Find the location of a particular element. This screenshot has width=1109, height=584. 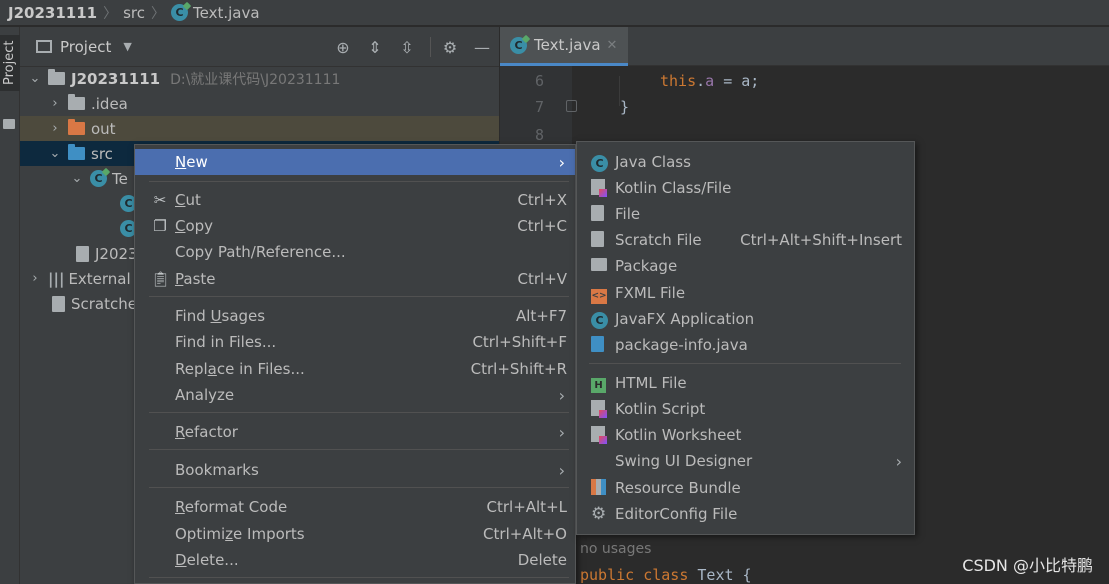

source-folder-icon is located at coordinates (76, 152).